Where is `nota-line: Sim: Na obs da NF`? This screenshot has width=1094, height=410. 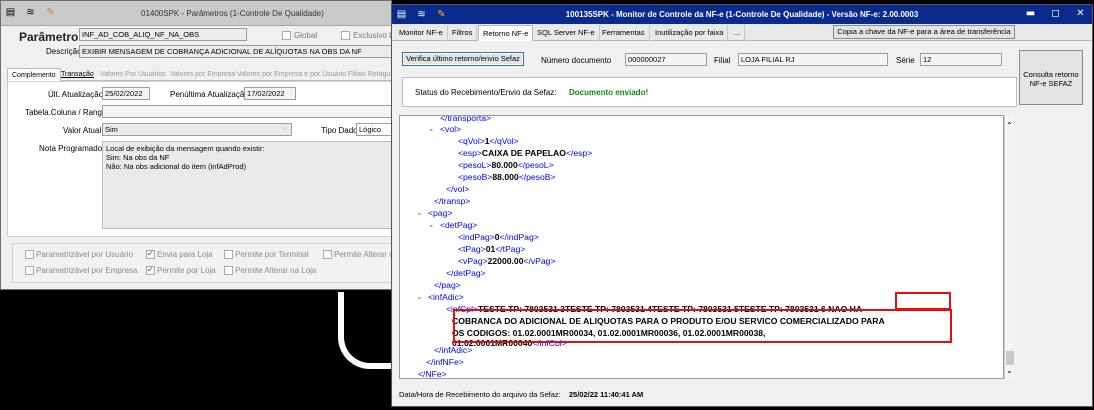 nota-line: Sim: Na obs da NF is located at coordinates (138, 157).